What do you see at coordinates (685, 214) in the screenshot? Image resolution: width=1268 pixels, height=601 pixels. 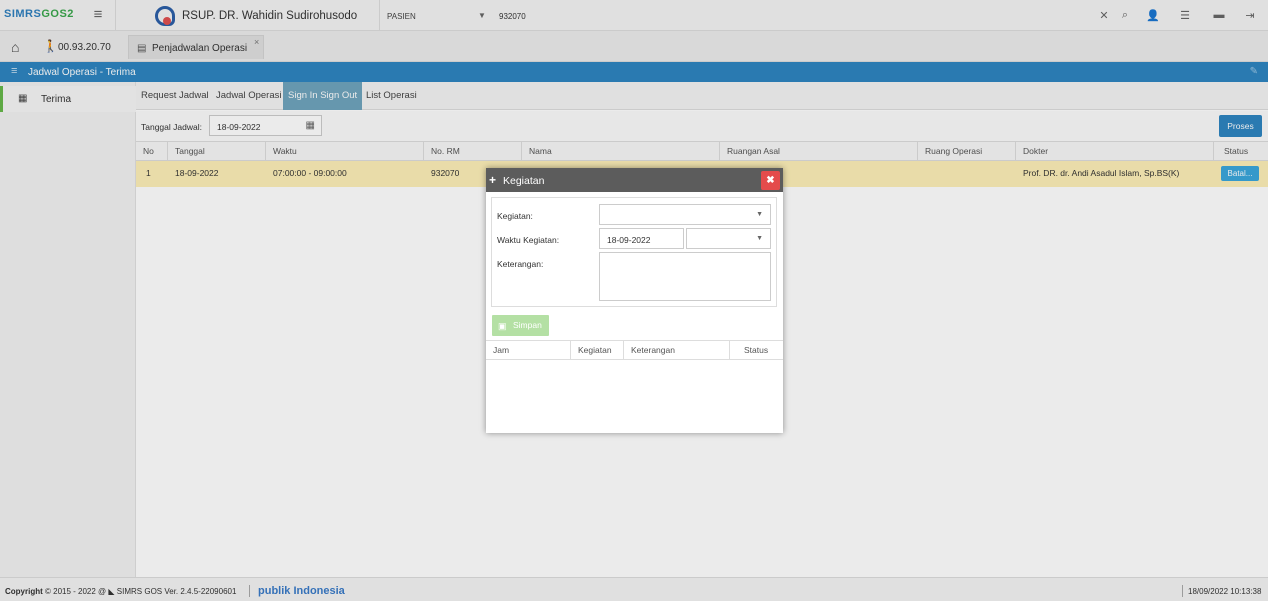 I see `kegiatan-select: ▼` at bounding box center [685, 214].